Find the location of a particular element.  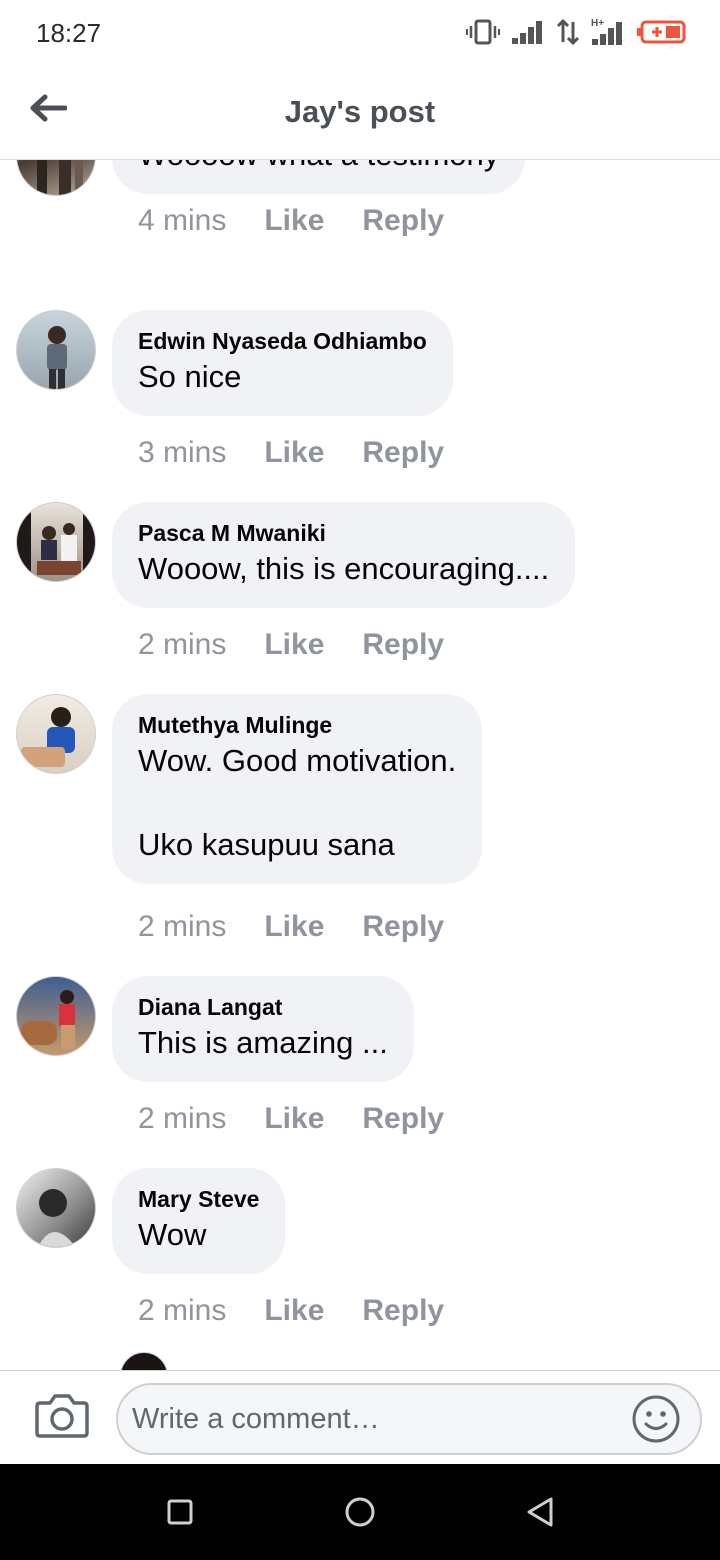

comment-bubble: Woooow what a testimony is located at coordinates (319, 177).